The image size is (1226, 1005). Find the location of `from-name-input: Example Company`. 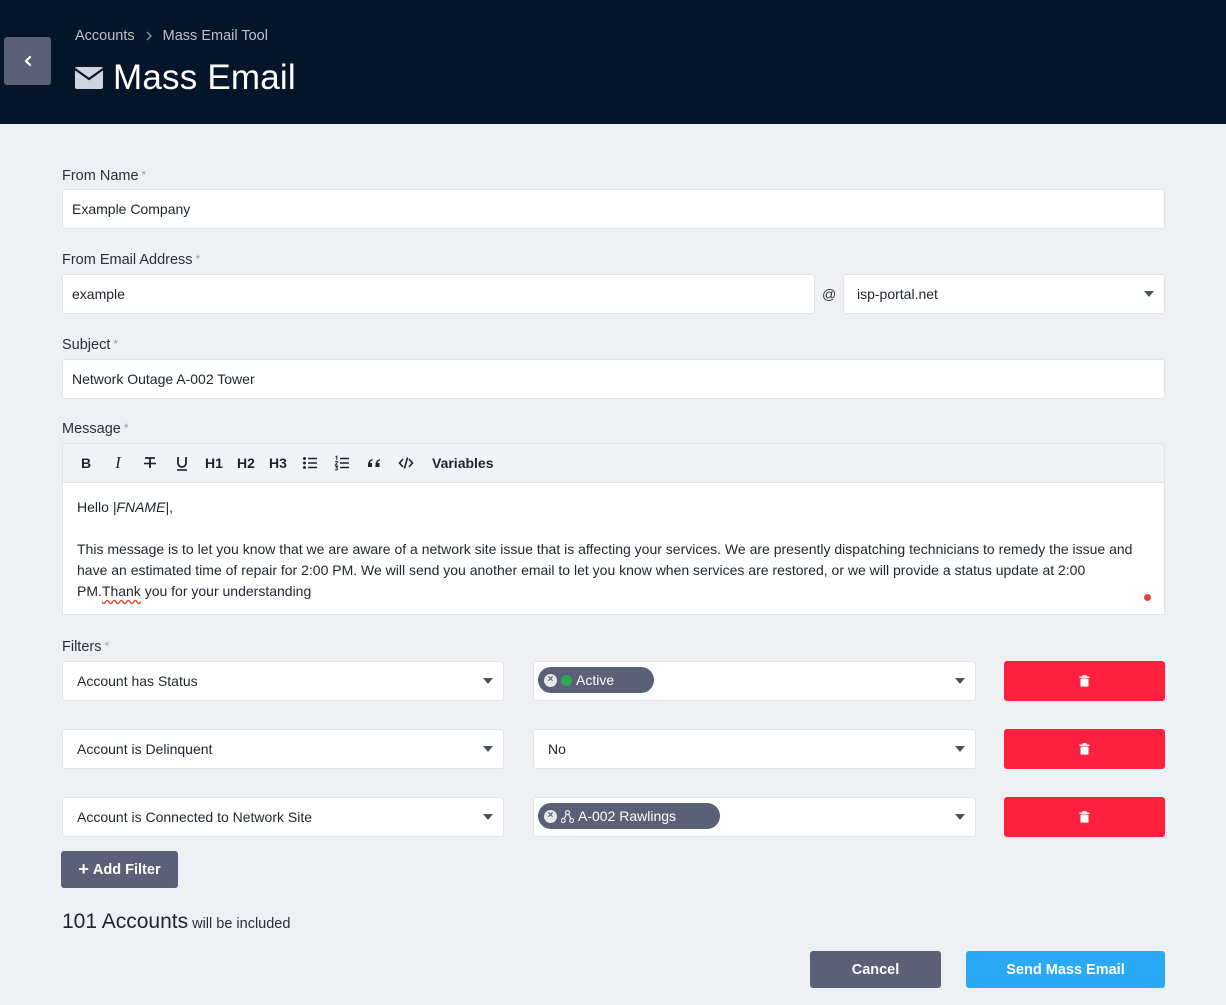

from-name-input: Example Company is located at coordinates (613, 209).